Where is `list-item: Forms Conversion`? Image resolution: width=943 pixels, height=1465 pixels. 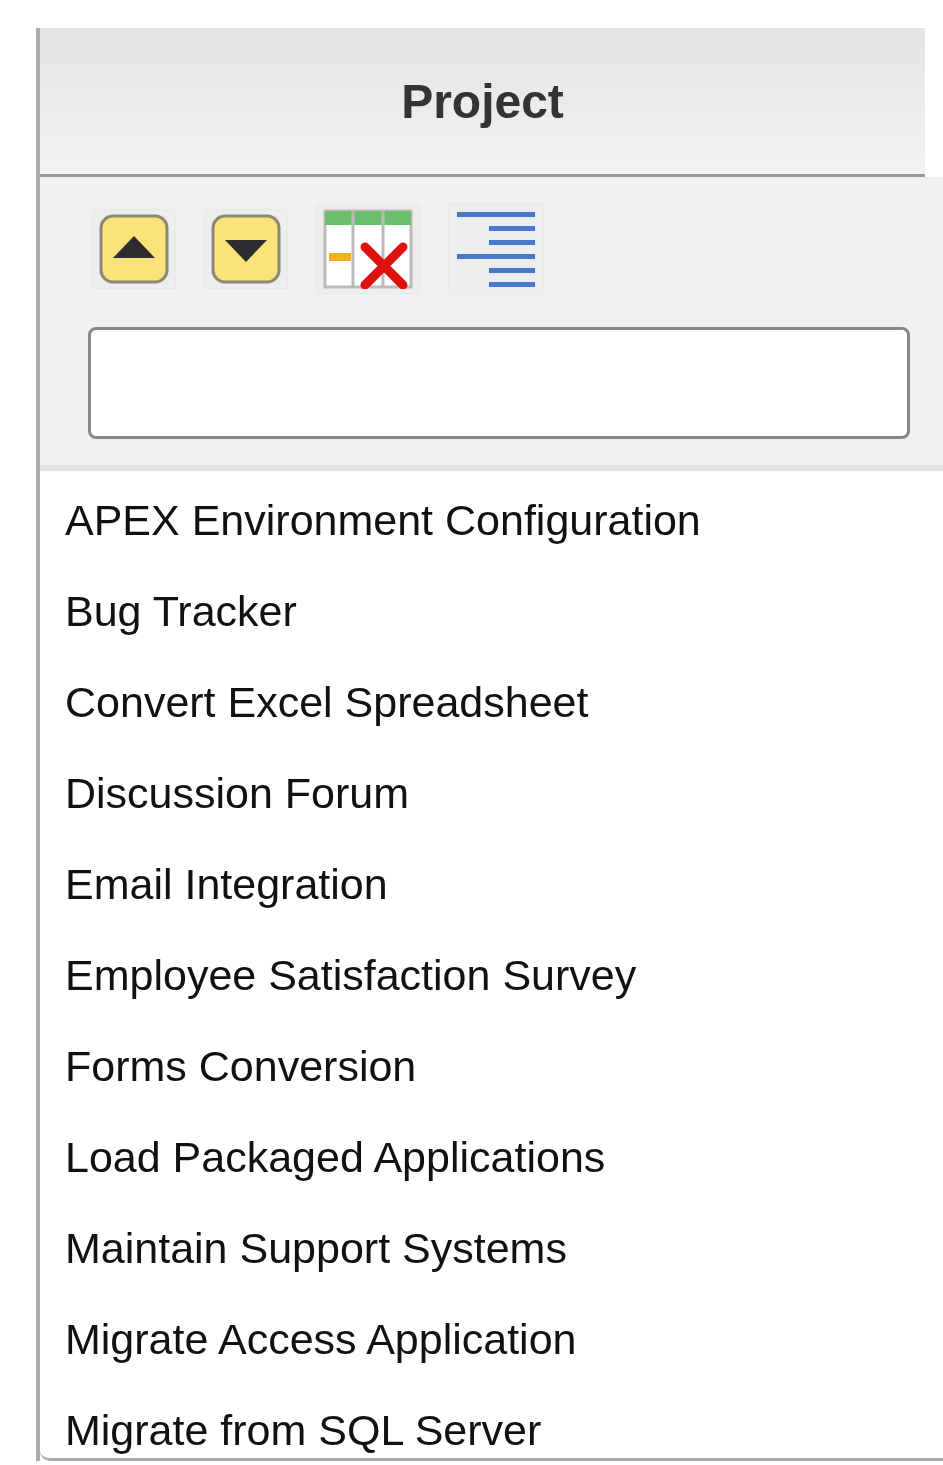 list-item: Forms Conversion is located at coordinates (504, 1076).